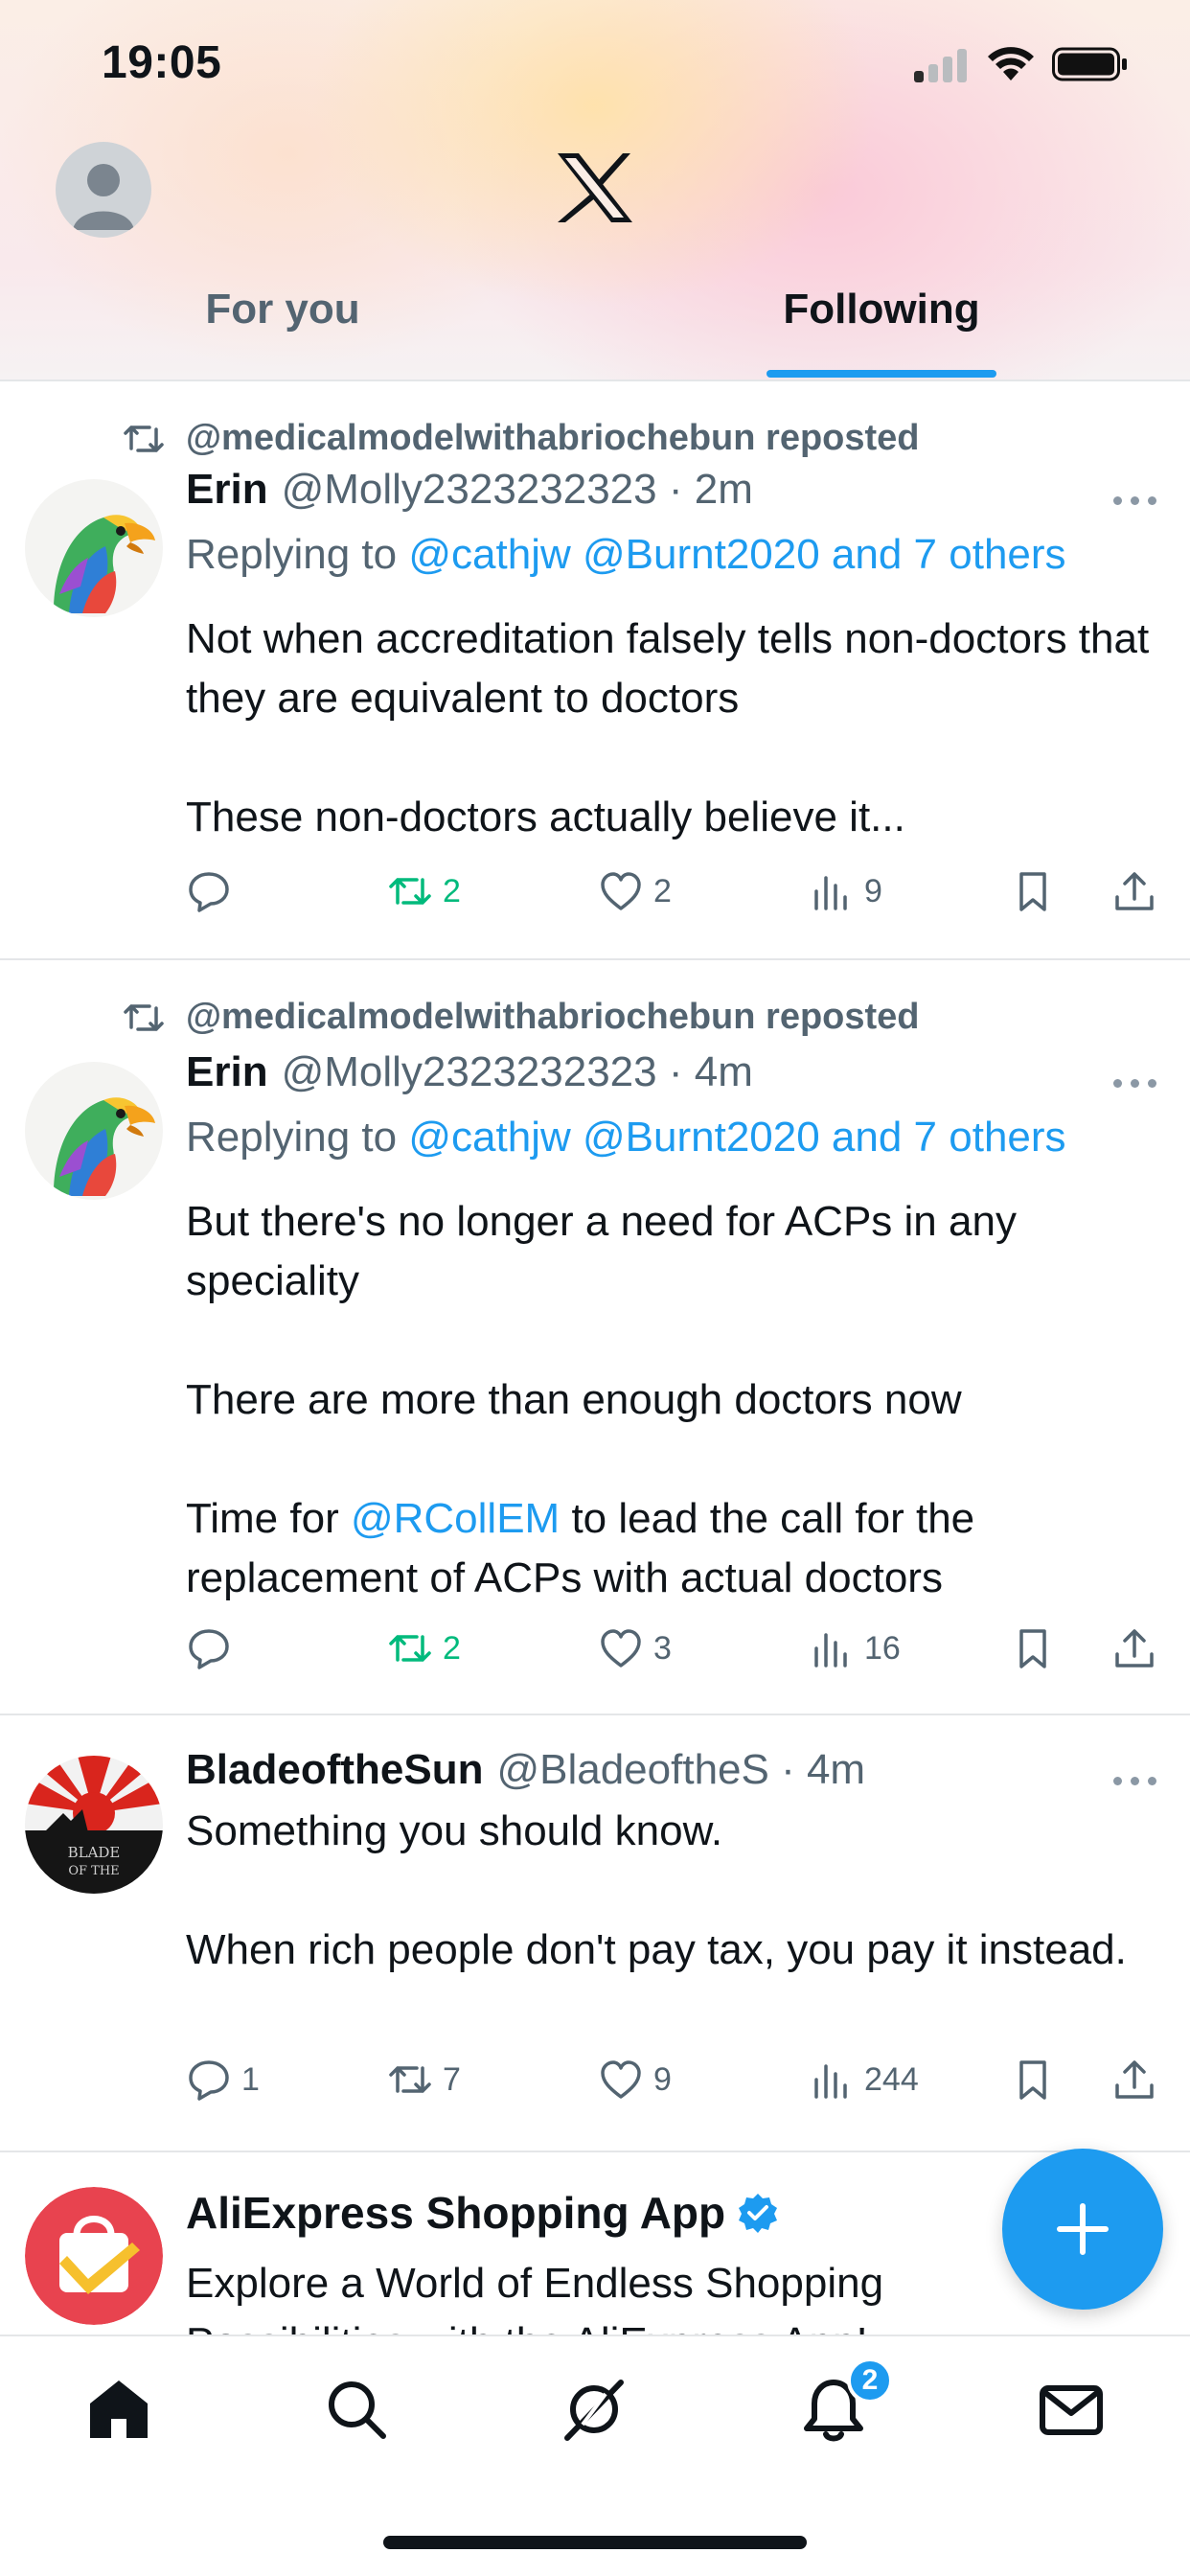 The image size is (1190, 2576). Describe the element at coordinates (891, 2079) in the screenshot. I see `view-count: 244` at that location.